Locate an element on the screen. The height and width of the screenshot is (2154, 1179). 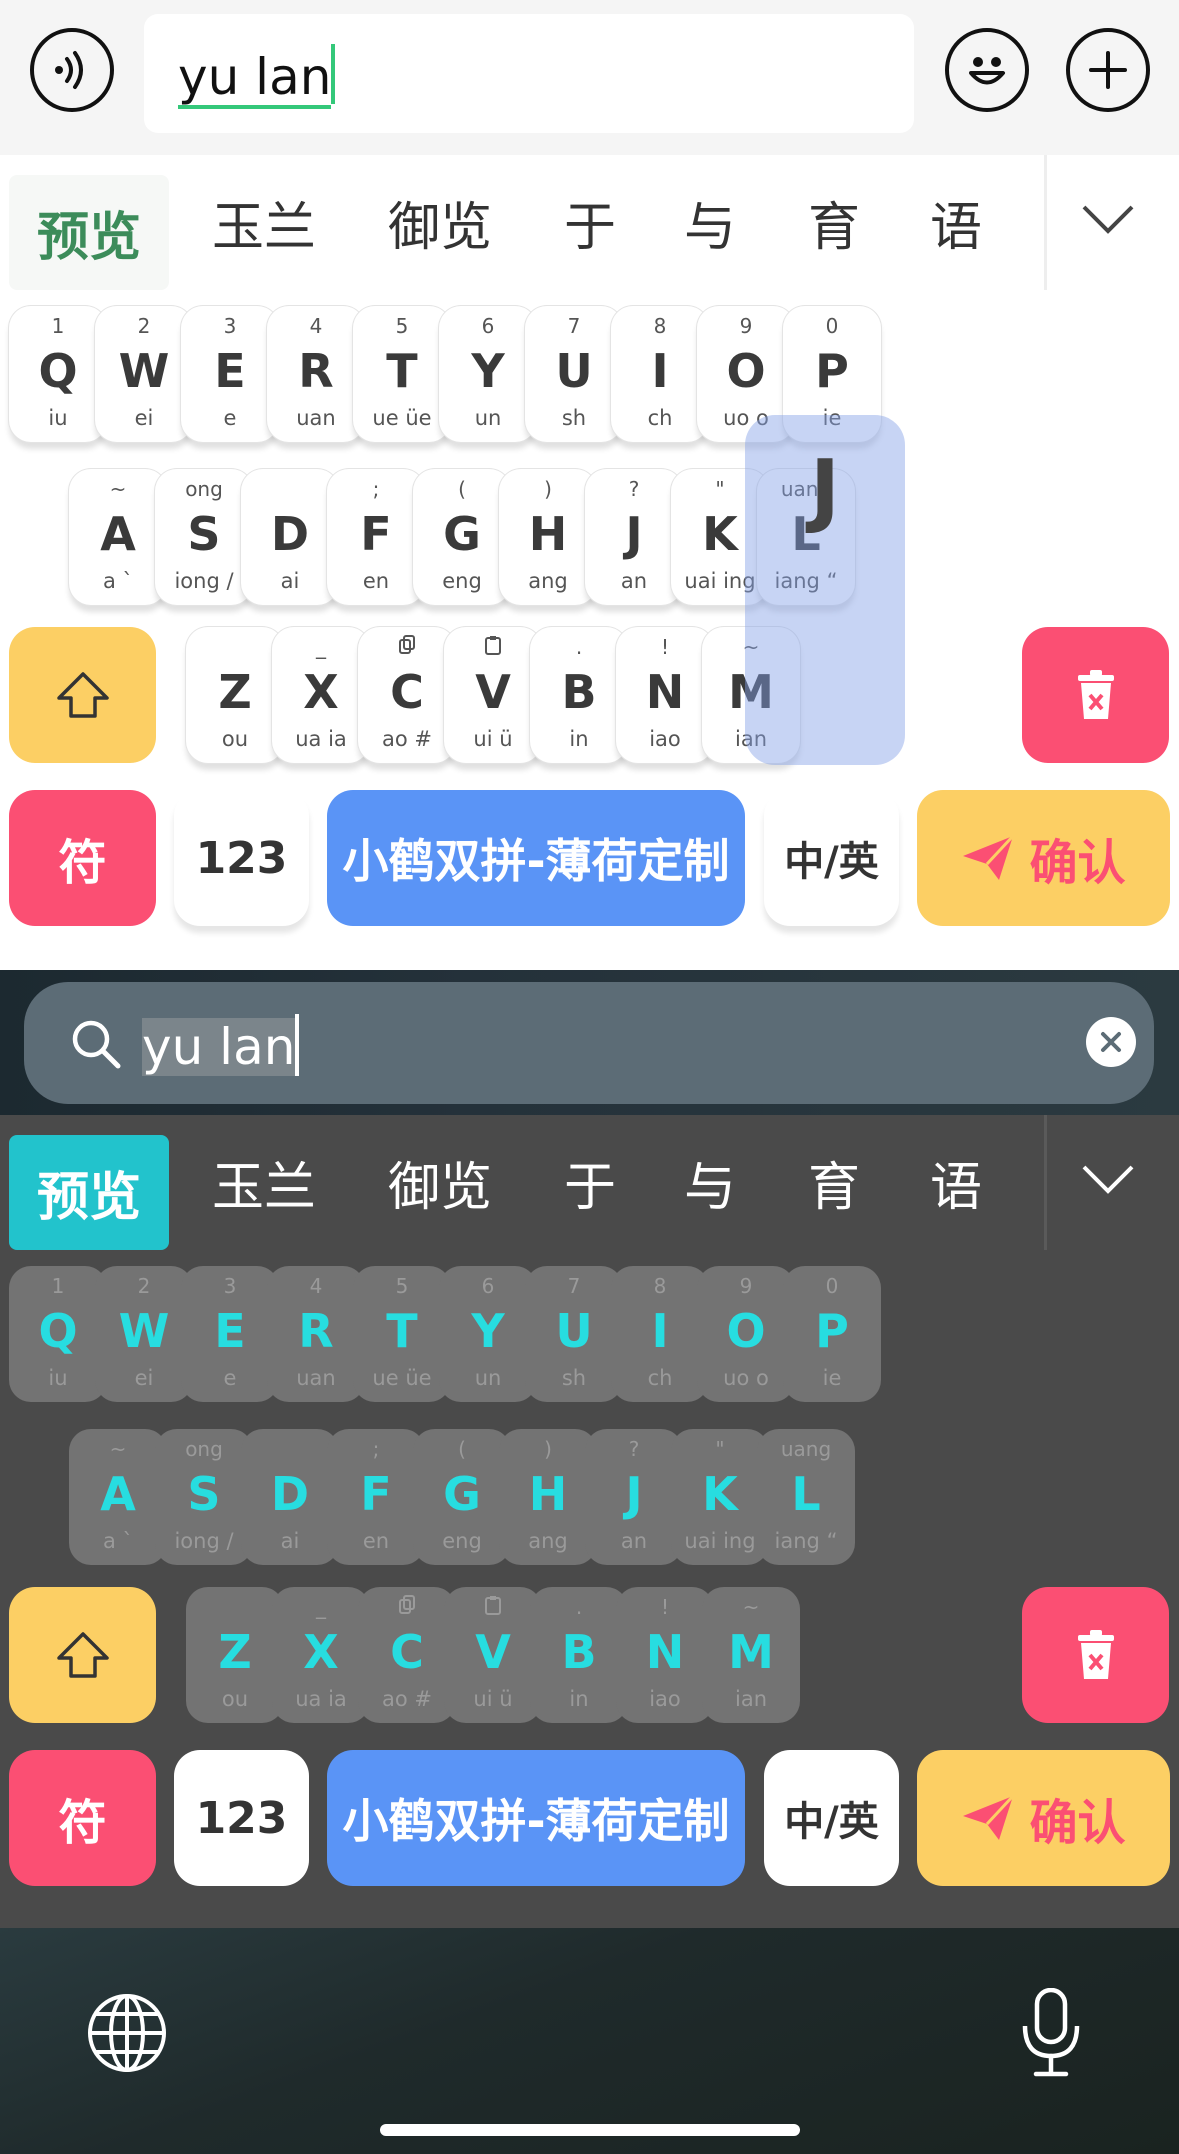
emoji-face-icon is located at coordinates (987, 70).